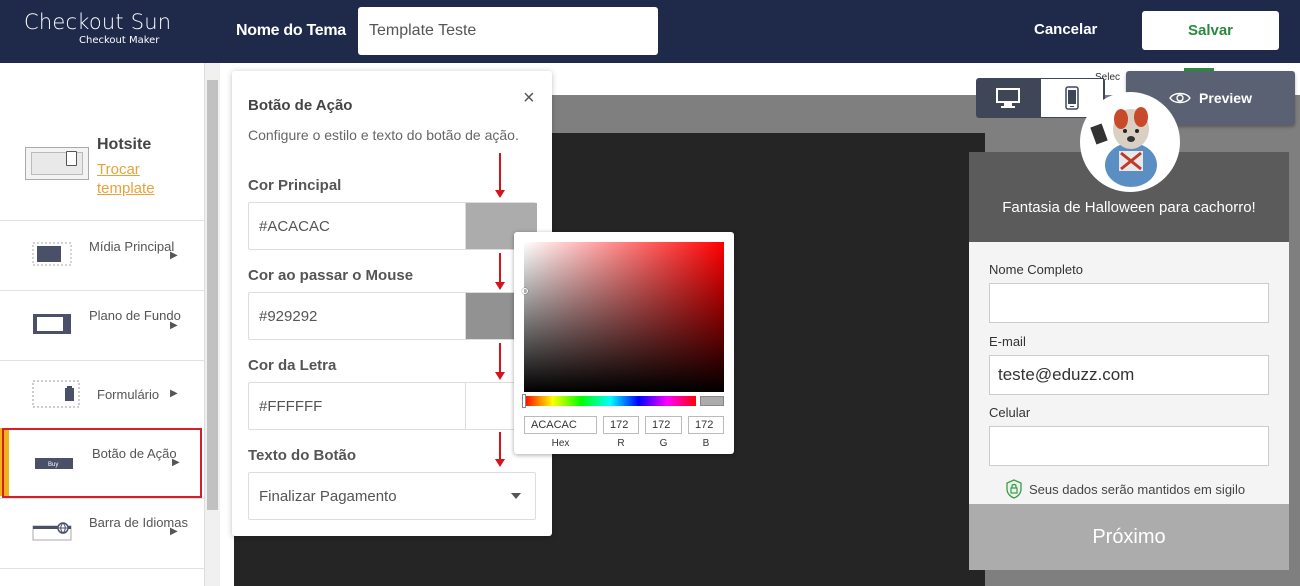 The image size is (1300, 586). I want to click on sidebar-item-label: Mídia Principal, so click(132, 246).